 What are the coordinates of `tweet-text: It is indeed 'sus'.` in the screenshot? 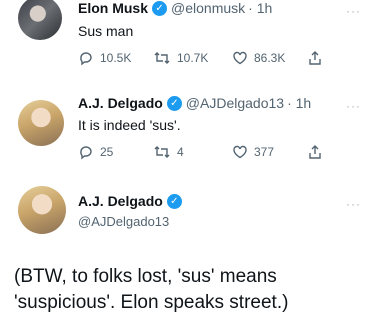 It's located at (129, 125).